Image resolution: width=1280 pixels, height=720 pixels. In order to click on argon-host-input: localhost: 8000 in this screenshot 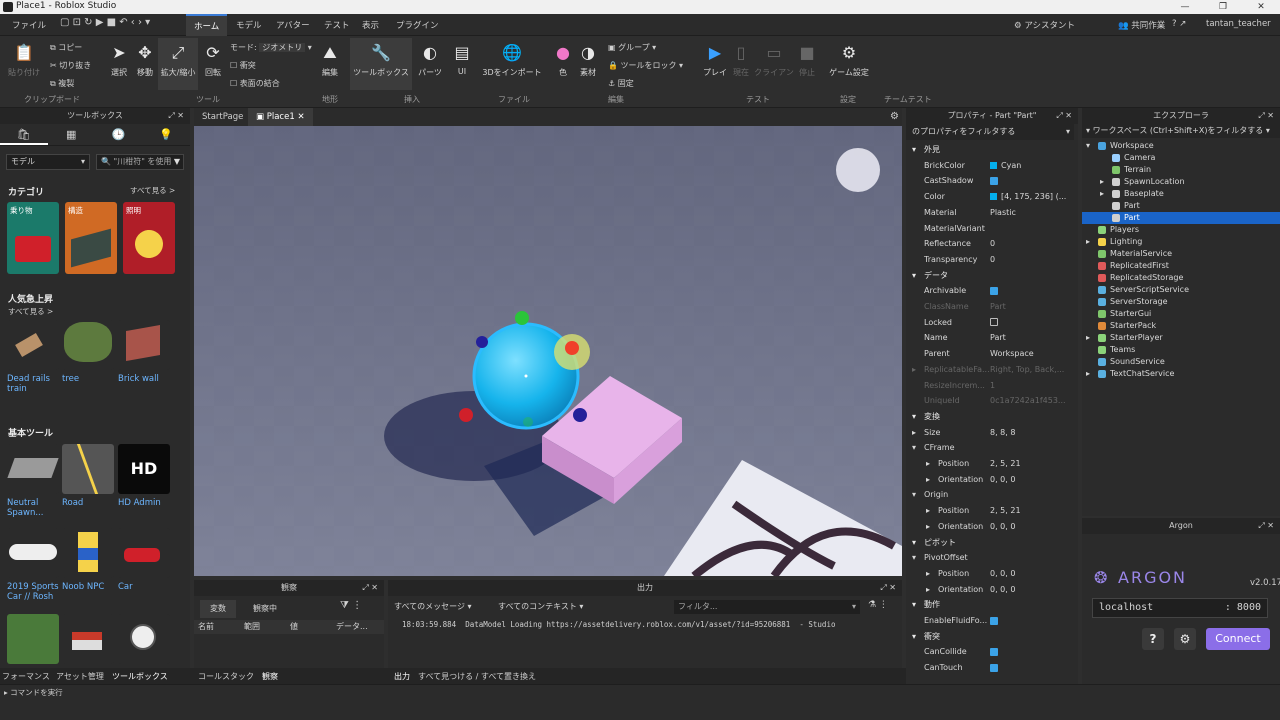, I will do `click(1180, 608)`.